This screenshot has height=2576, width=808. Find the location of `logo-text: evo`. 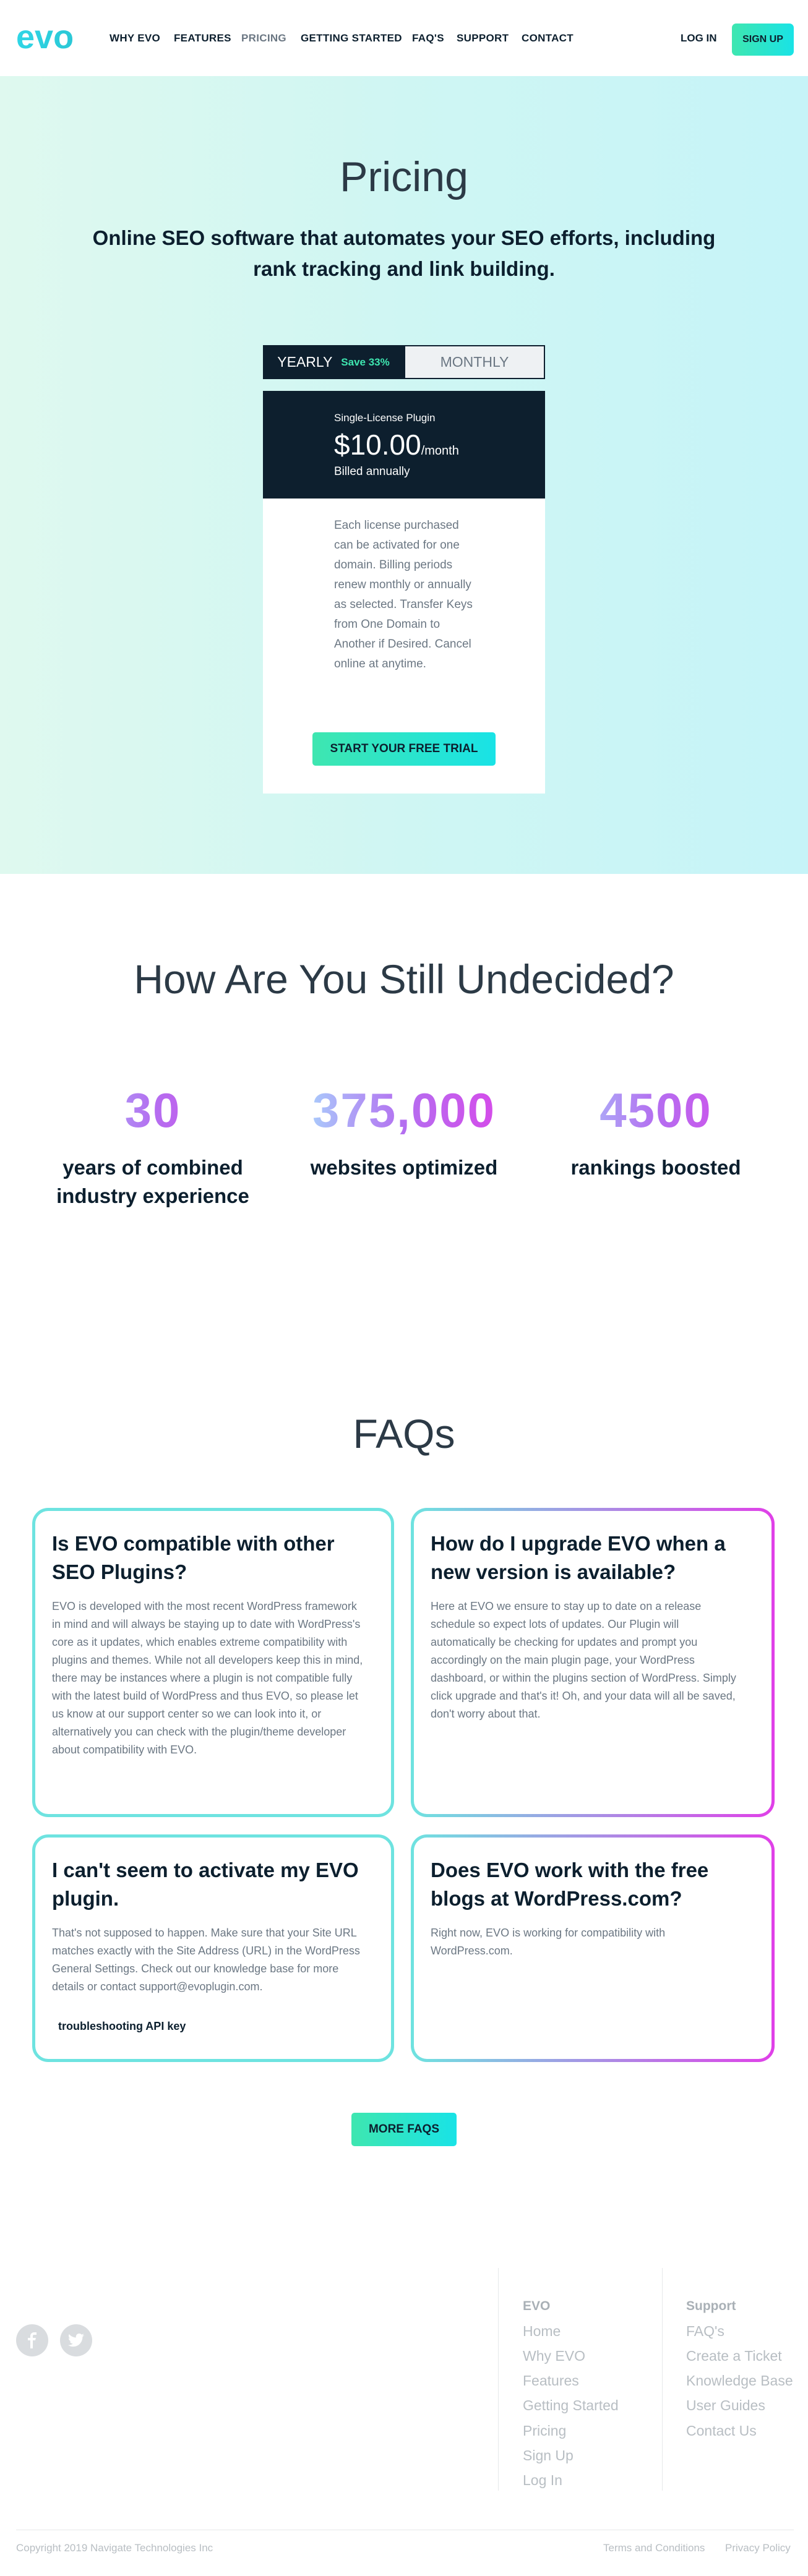

logo-text: evo is located at coordinates (45, 37).